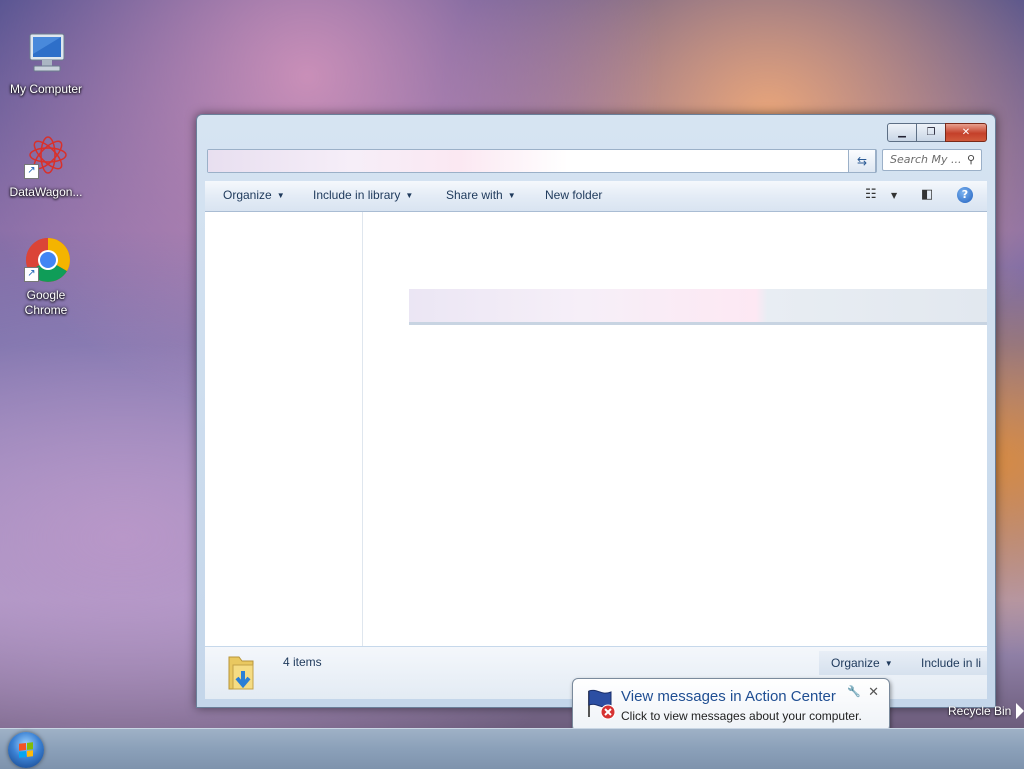  I want to click on address-breadcrumb, so click(388, 161).